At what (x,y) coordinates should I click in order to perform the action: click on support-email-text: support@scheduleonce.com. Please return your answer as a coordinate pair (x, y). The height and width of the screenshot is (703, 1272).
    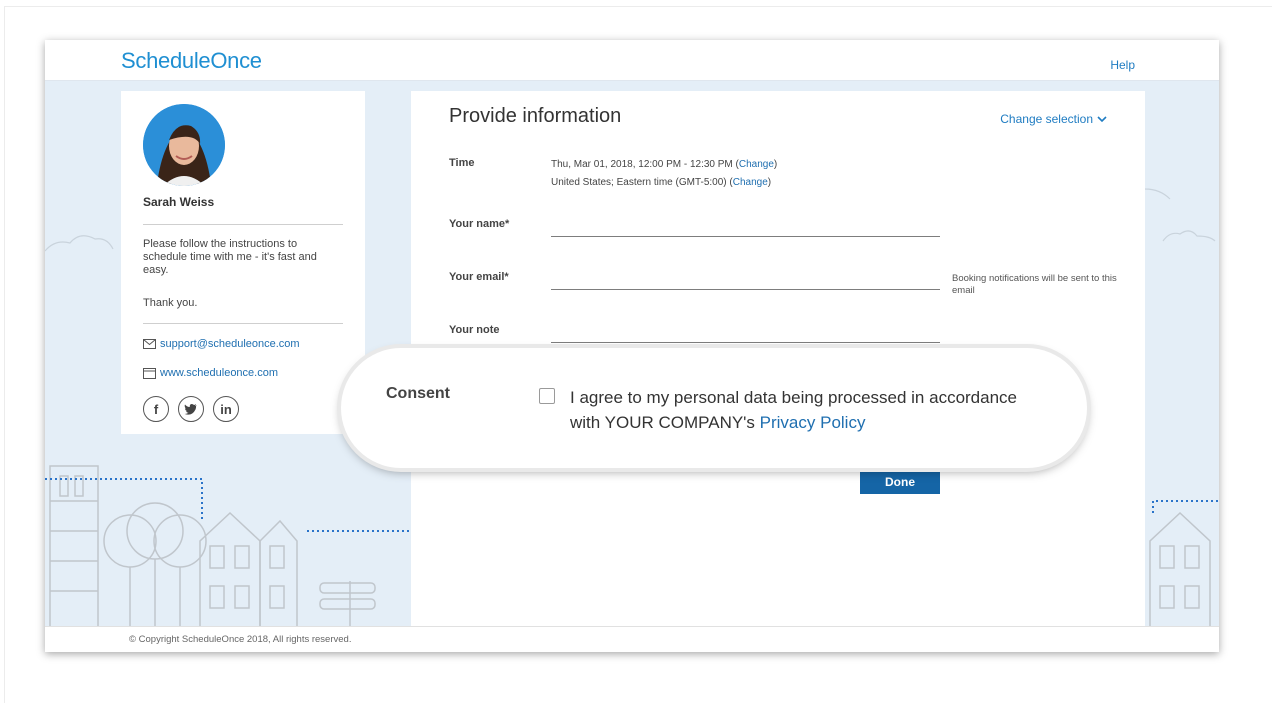
    Looking at the image, I should click on (230, 344).